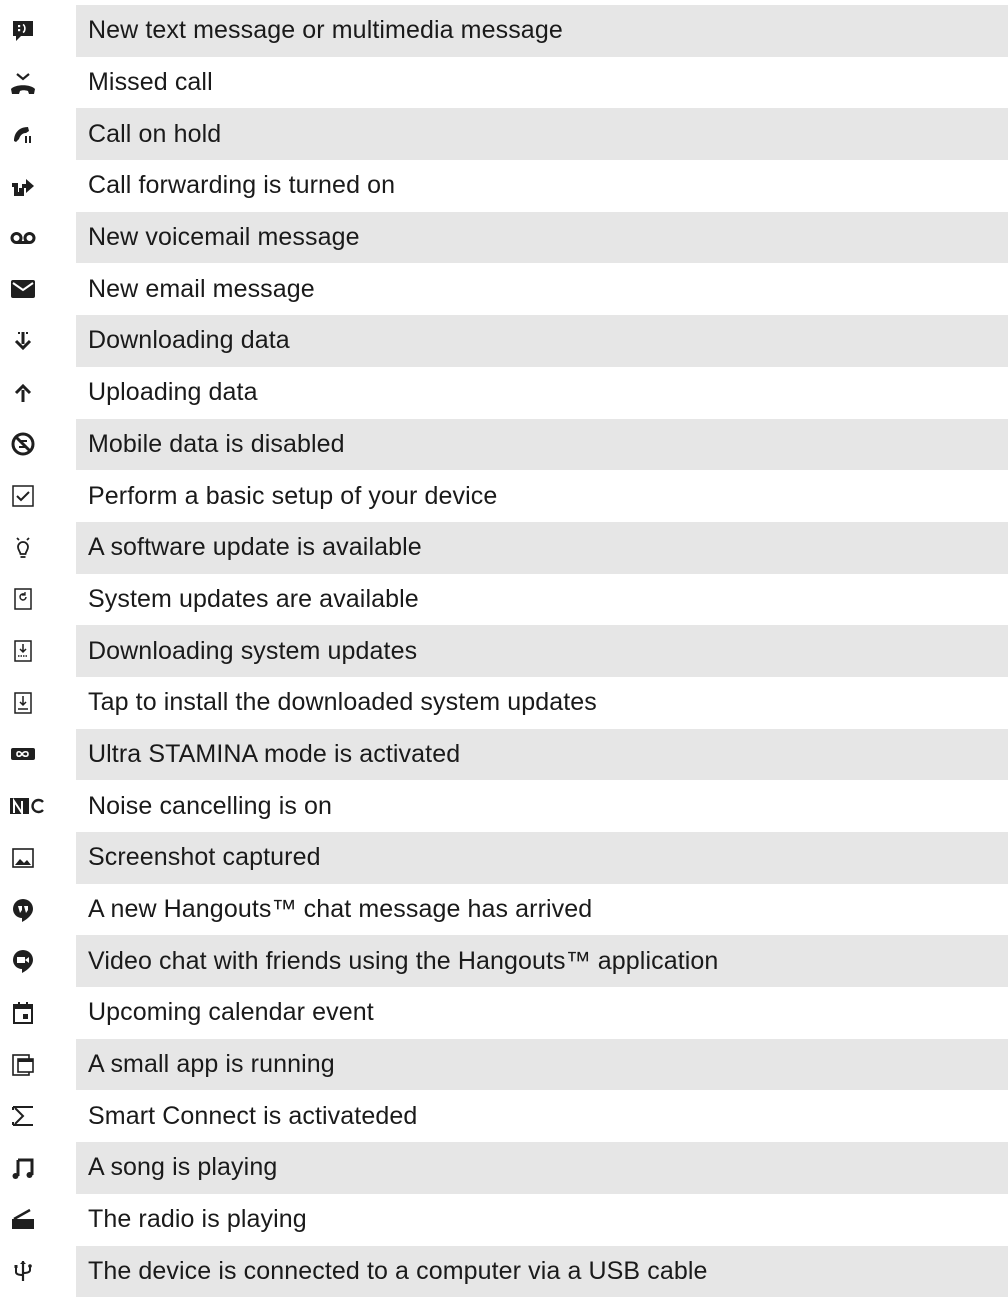  I want to click on system-update-icon, so click(23, 599).